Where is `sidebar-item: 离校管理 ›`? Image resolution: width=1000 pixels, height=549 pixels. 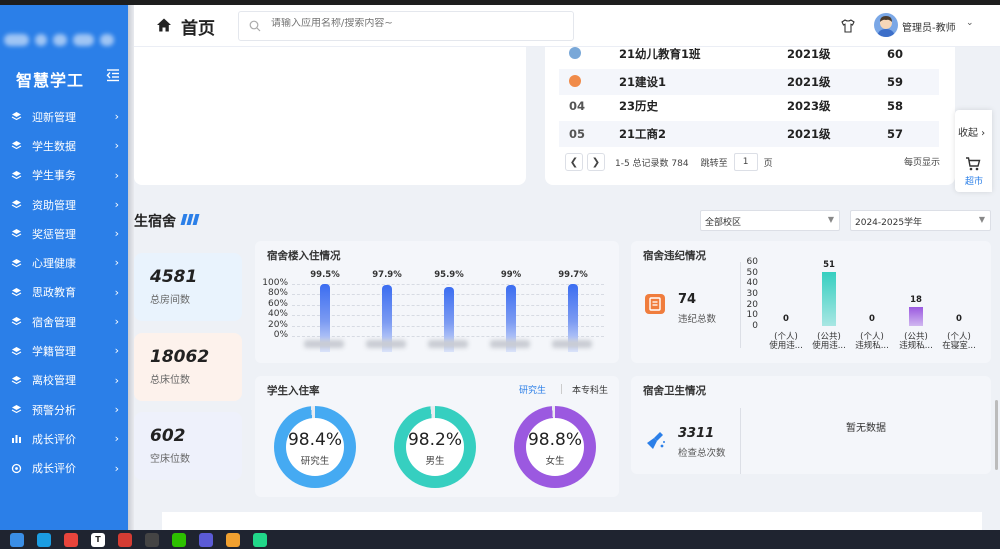
sidebar-item: 离校管理 › is located at coordinates (64, 380).